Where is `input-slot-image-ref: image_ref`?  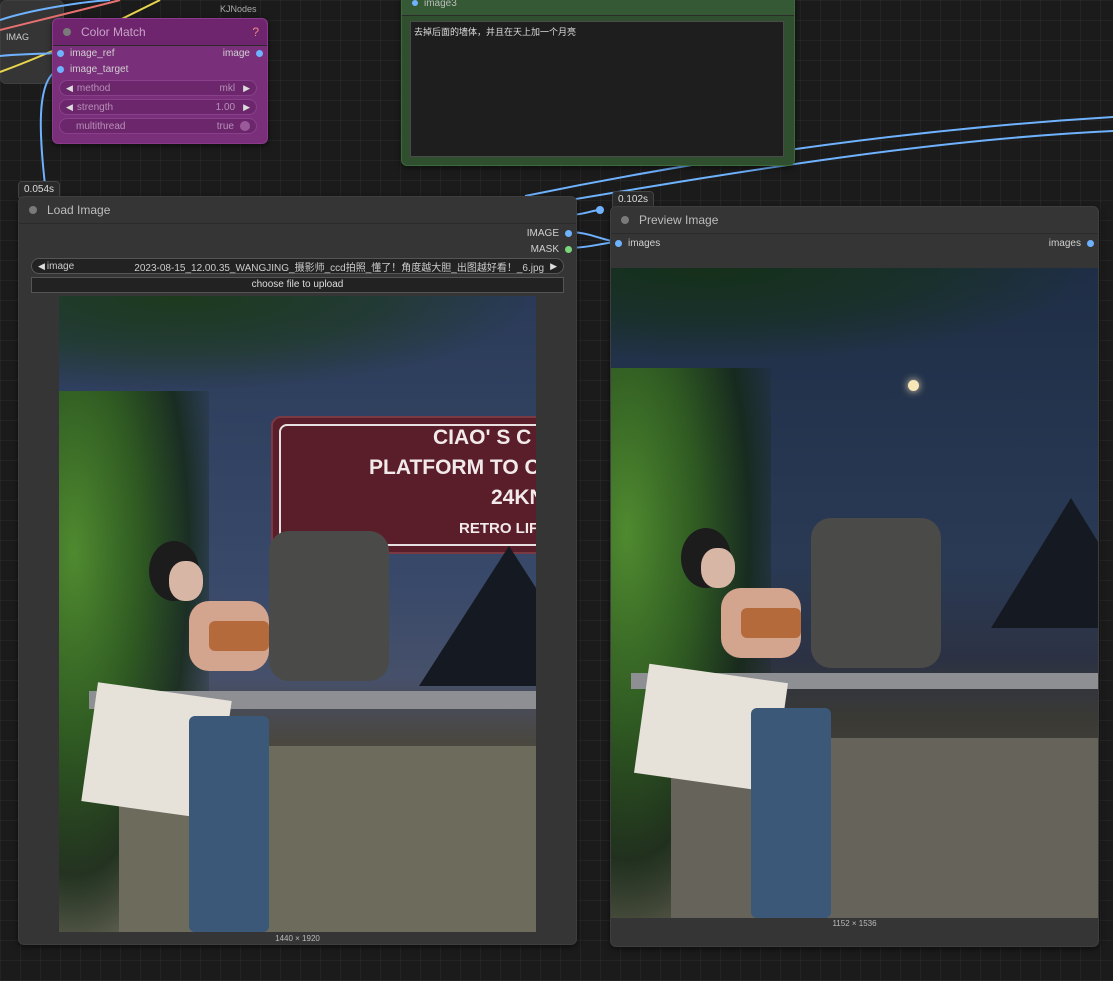
input-slot-image-ref: image_ref is located at coordinates (85, 53).